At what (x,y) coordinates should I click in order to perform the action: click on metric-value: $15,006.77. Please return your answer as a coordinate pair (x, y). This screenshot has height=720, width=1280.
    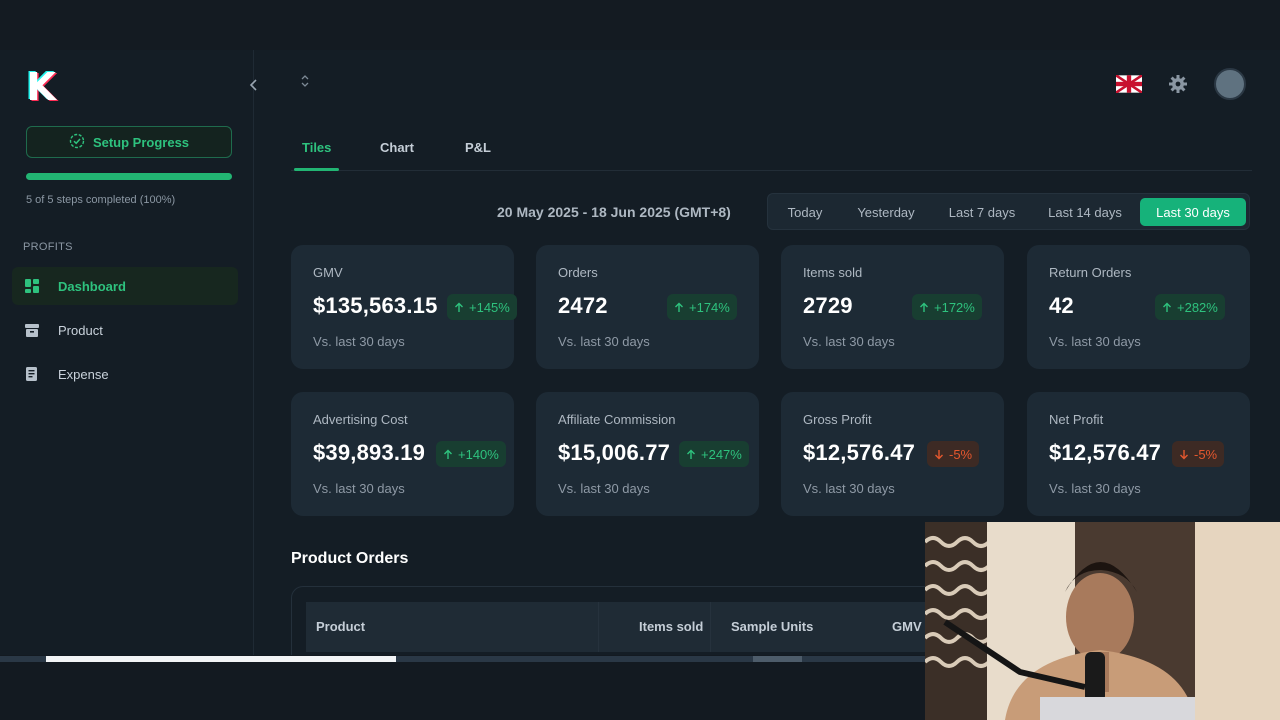
    Looking at the image, I should click on (614, 452).